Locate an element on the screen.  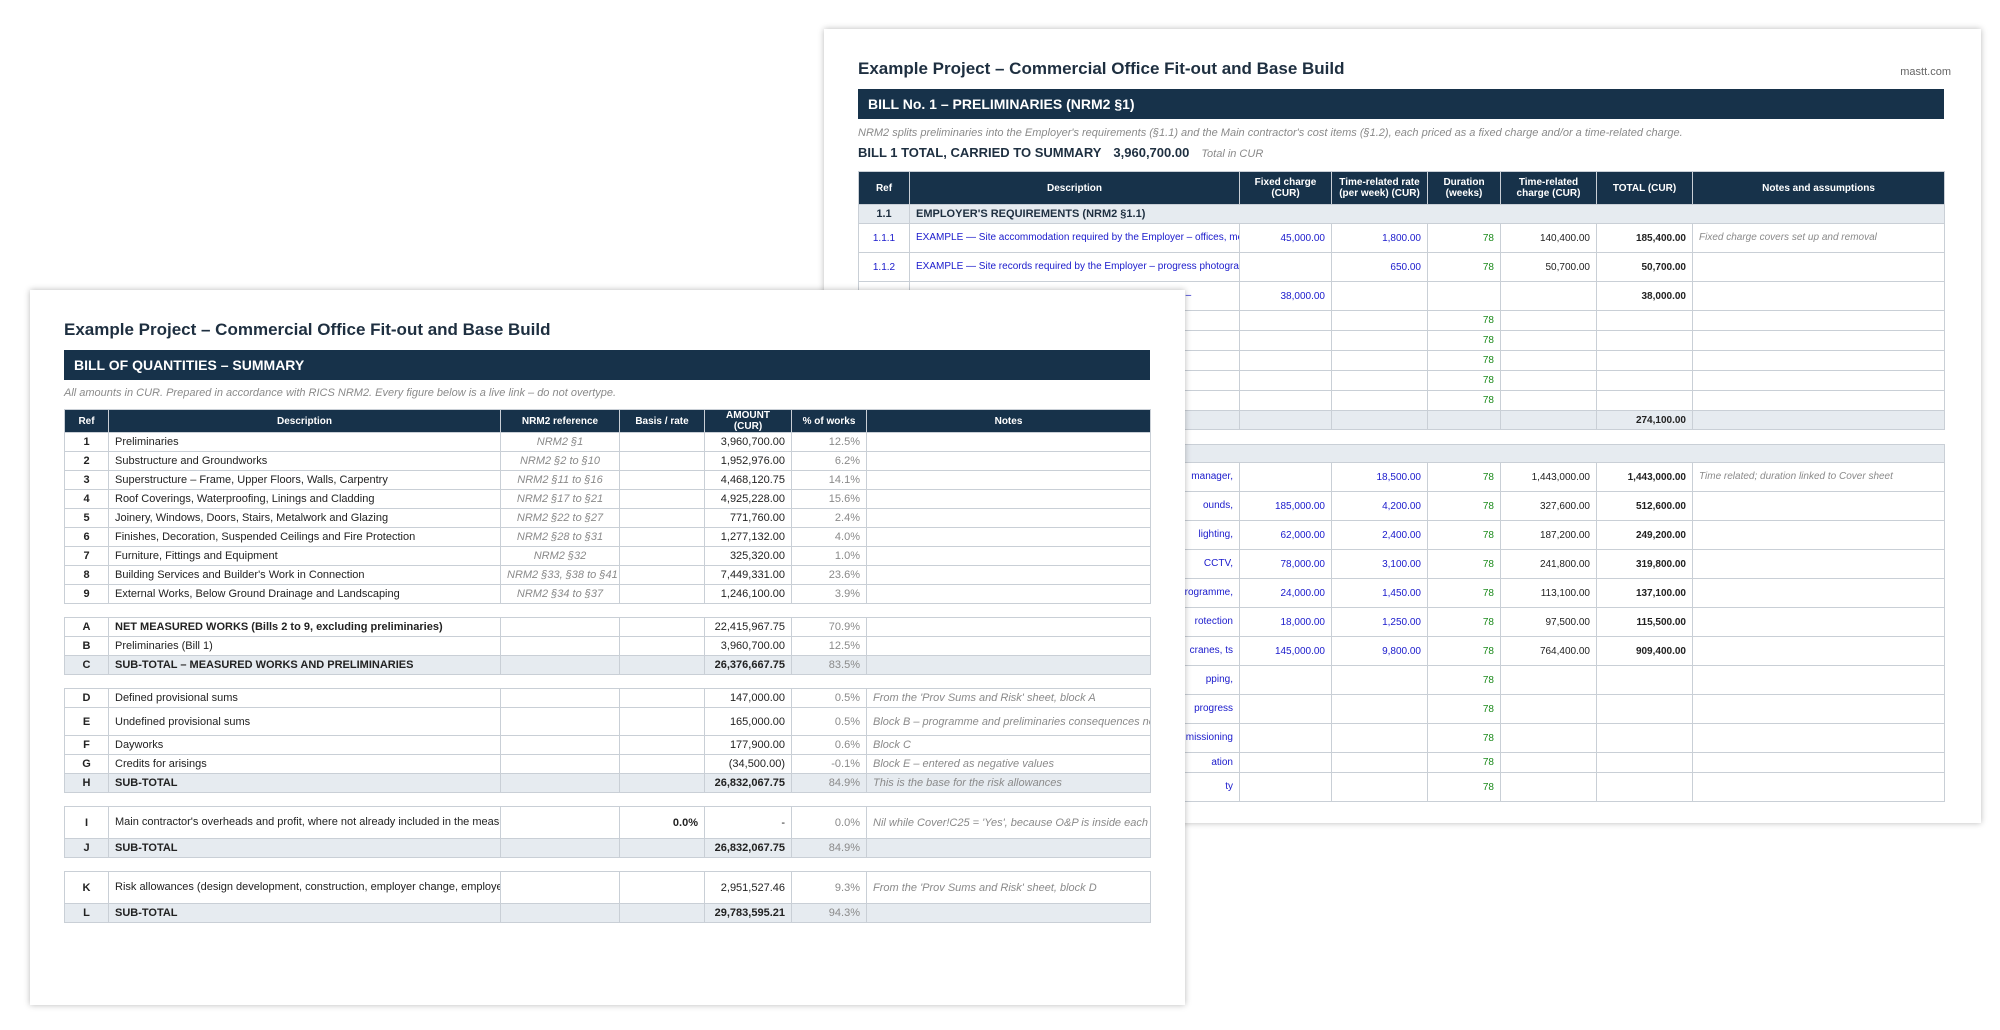
row-amount: 1,277,132.00 is located at coordinates (748, 537).